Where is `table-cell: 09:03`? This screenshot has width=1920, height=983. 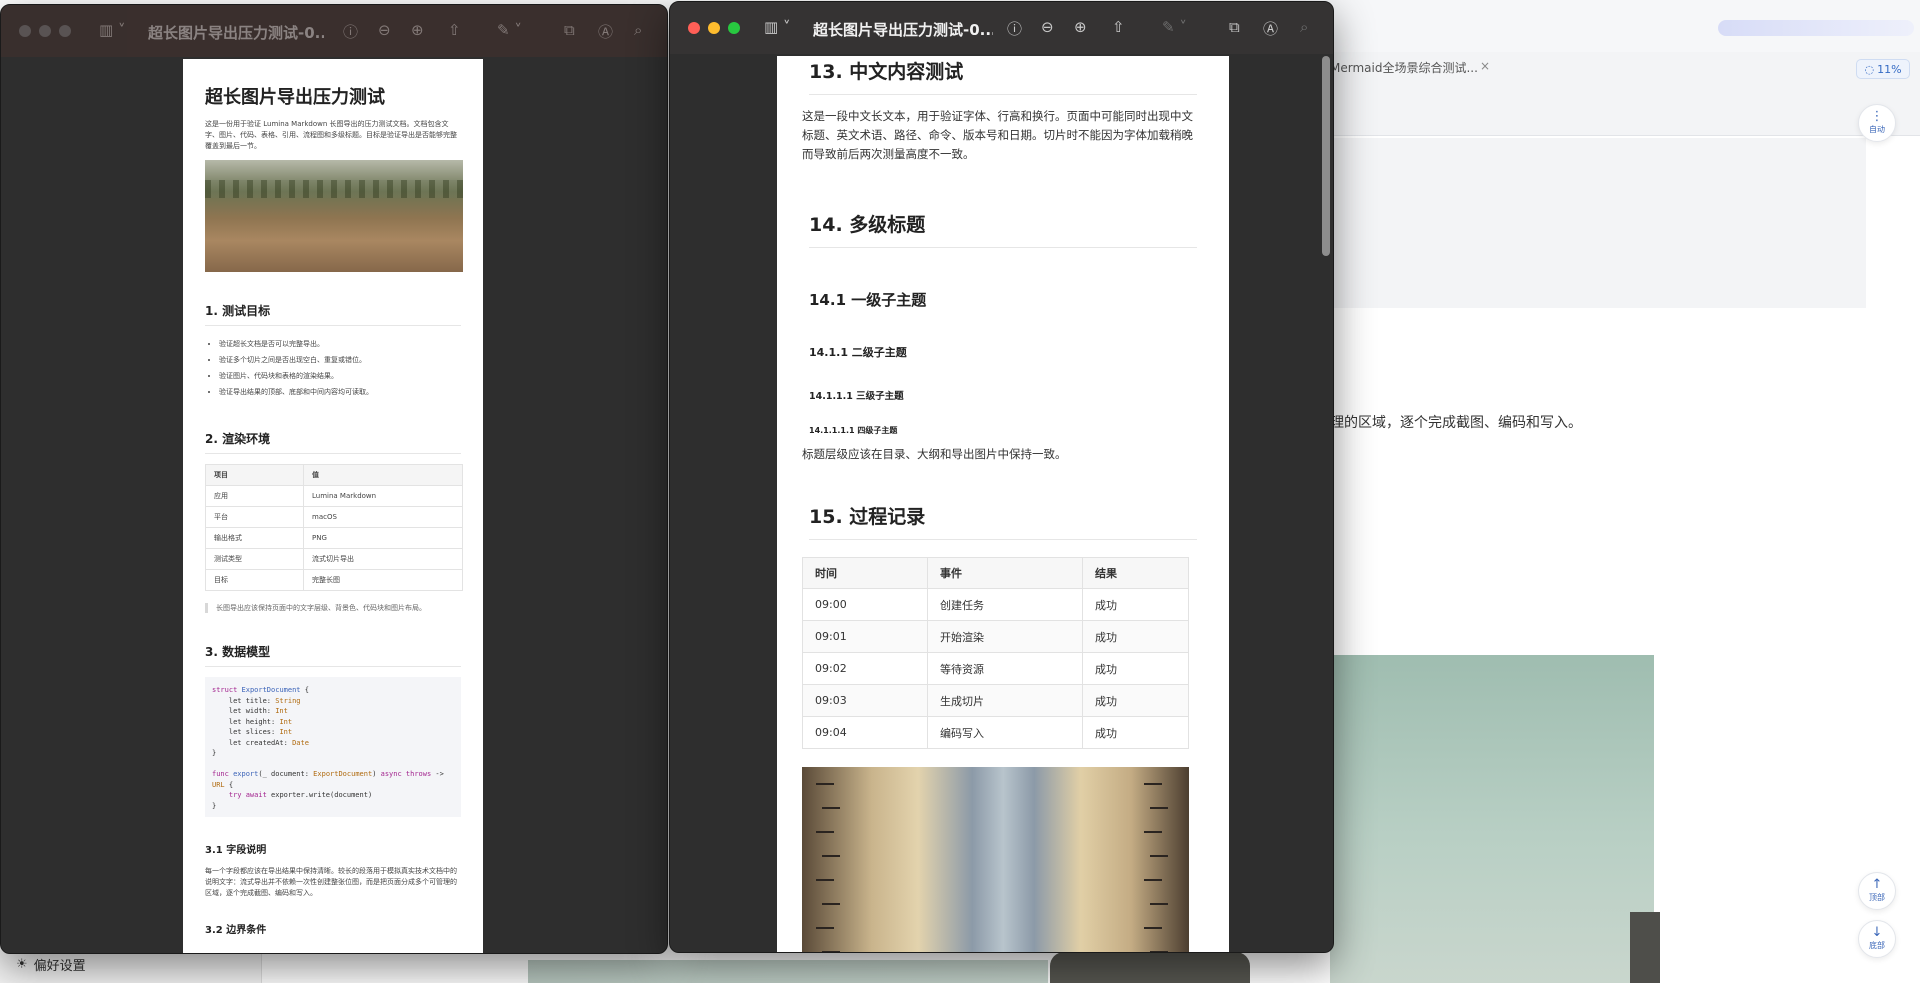 table-cell: 09:03 is located at coordinates (865, 700).